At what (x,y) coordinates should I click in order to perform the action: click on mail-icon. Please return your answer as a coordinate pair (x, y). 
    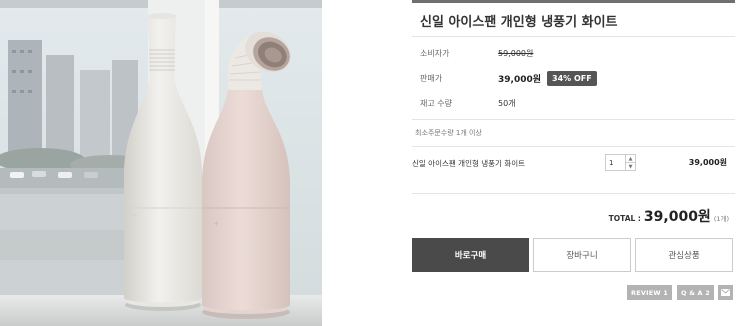
    Looking at the image, I should click on (725, 292).